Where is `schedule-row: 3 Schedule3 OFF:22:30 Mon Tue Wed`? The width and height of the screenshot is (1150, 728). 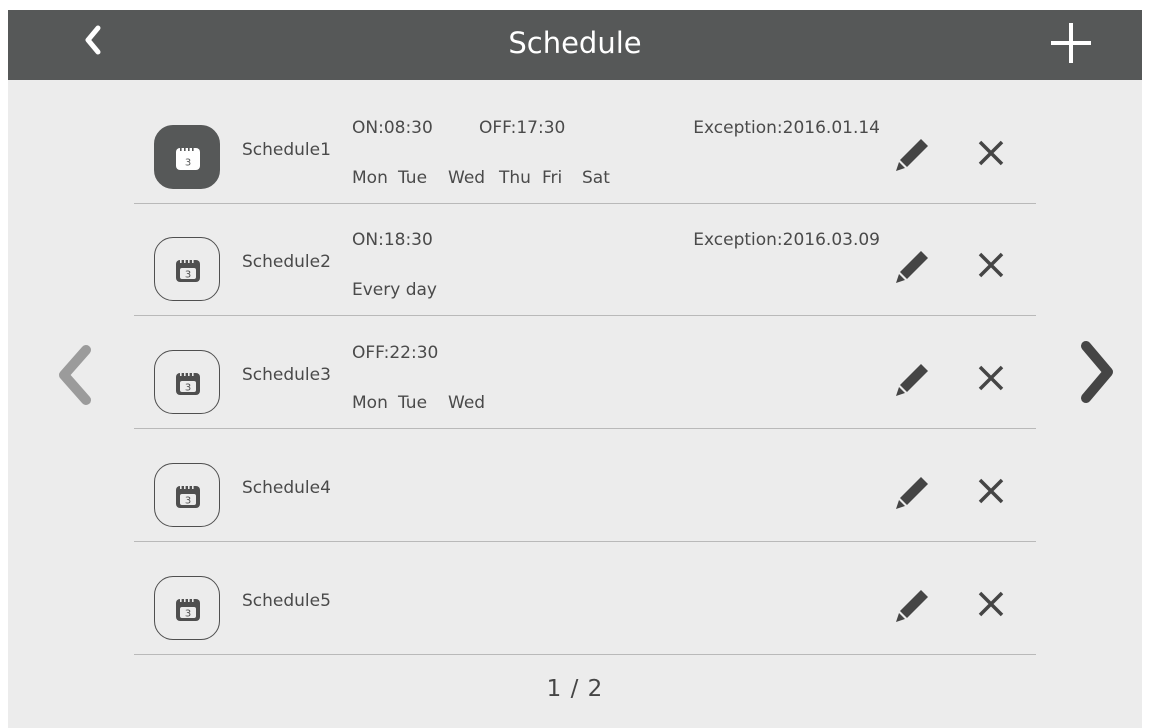
schedule-row: 3 Schedule3 OFF:22:30 Mon Tue Wed is located at coordinates (585, 373).